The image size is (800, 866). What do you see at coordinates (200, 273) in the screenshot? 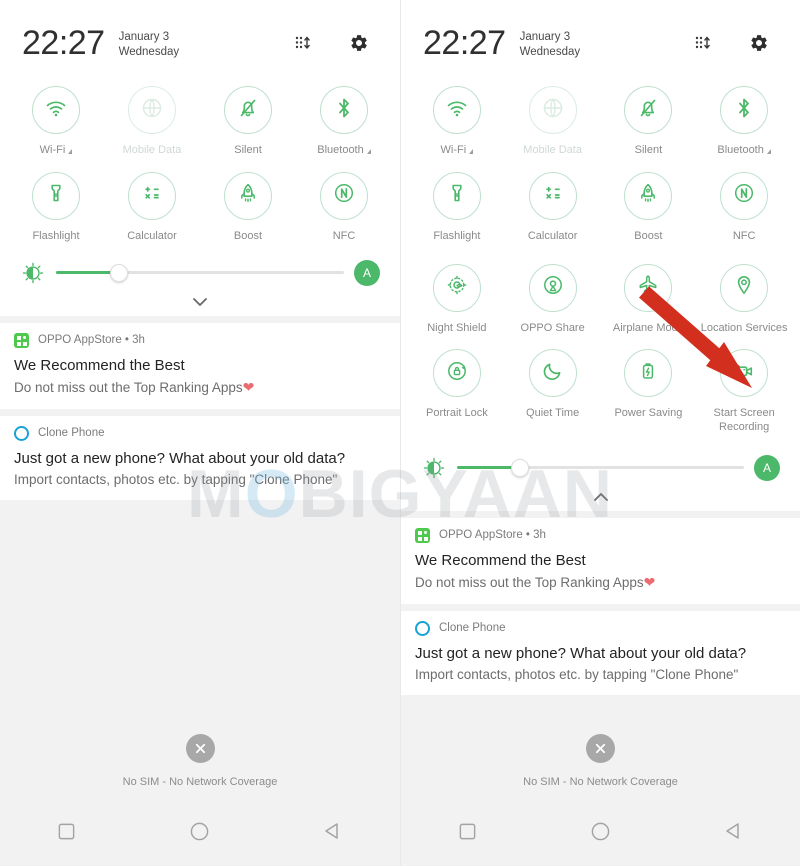
I see `brightness-slider-left` at bounding box center [200, 273].